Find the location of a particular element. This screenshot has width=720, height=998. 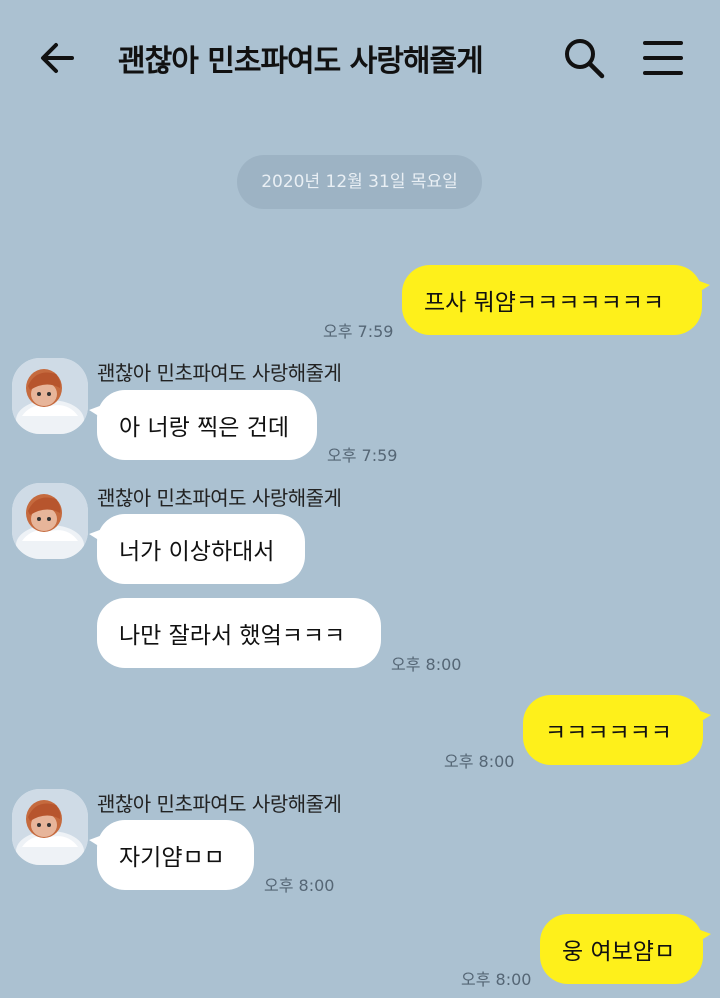

message-bubble-received: 너가 이상하대서 is located at coordinates (197, 549).